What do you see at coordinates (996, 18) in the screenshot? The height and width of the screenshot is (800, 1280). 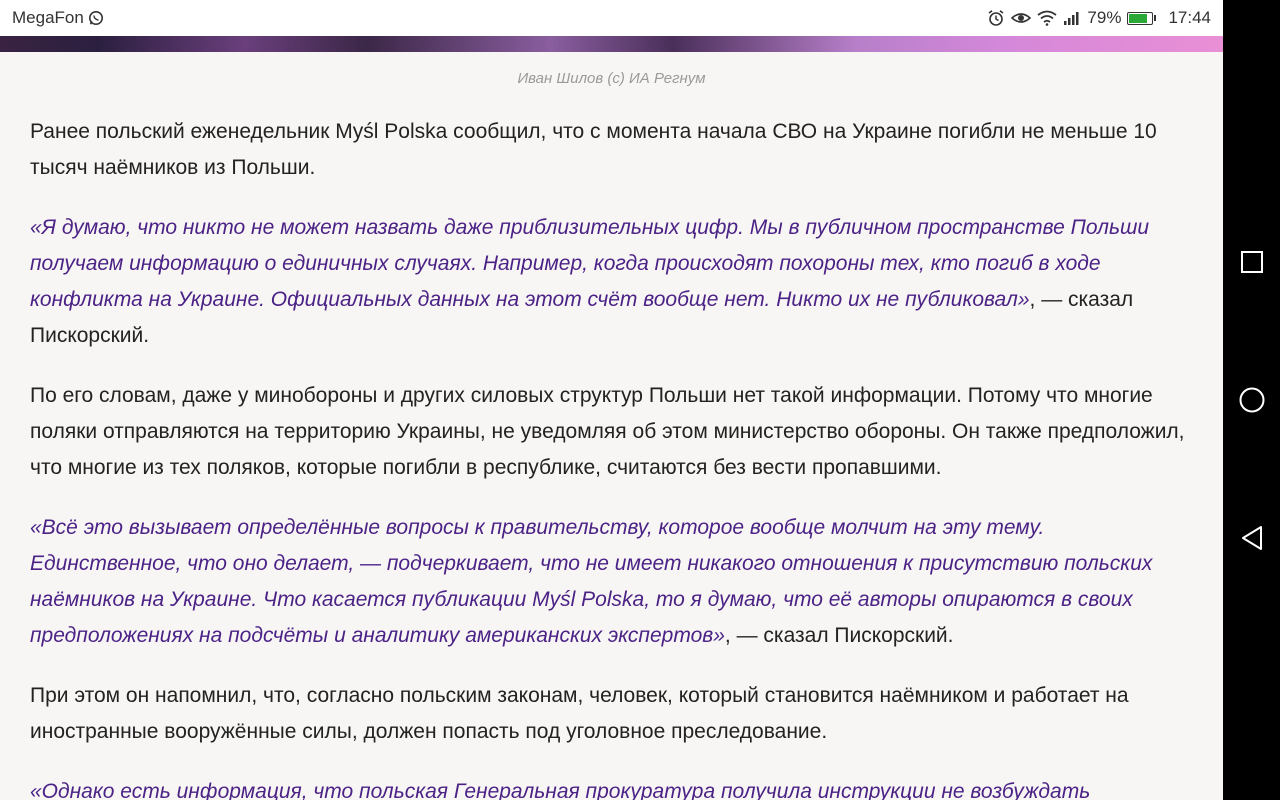 I see `alarm-icon` at bounding box center [996, 18].